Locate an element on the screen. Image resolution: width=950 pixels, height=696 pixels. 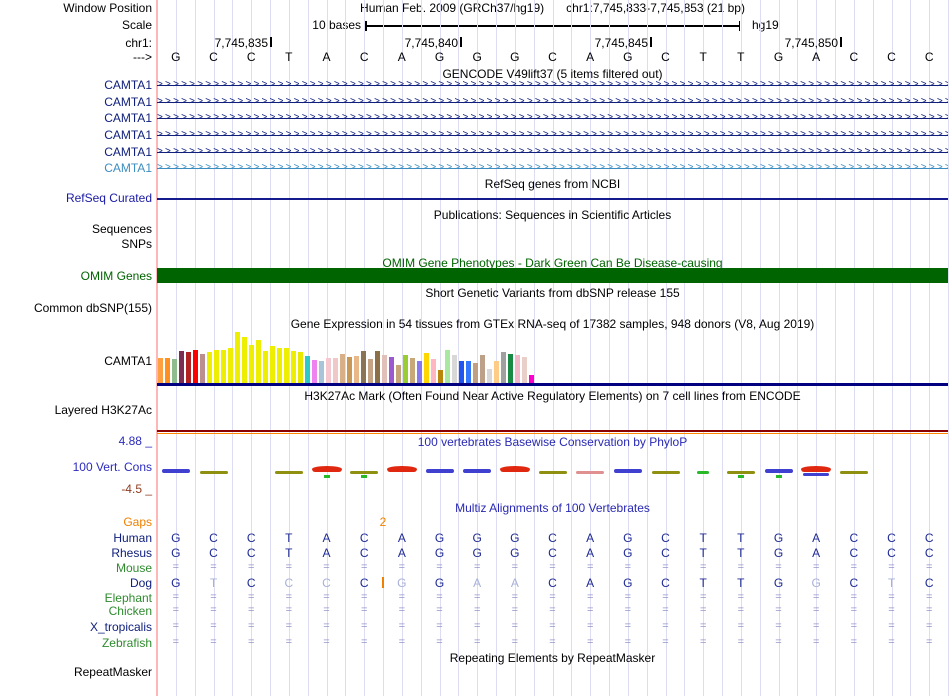
label-gtex-gene: CAMTA1 is located at coordinates (76, 361).